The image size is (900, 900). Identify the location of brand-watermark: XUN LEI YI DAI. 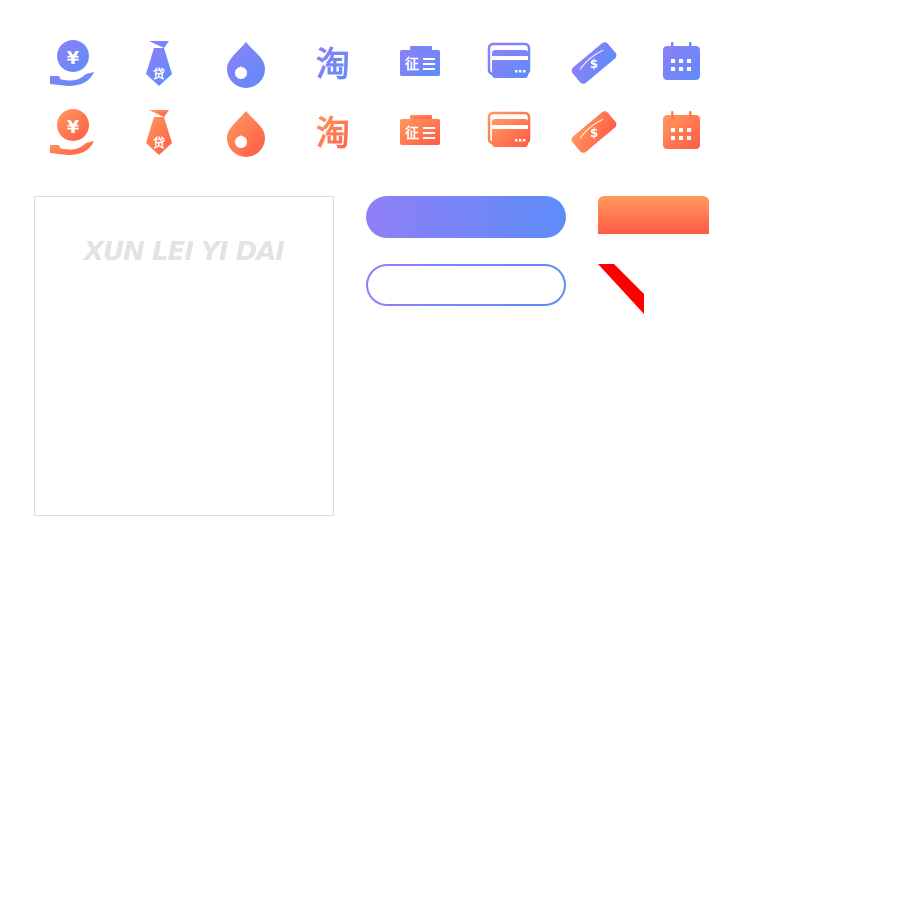
(184, 252).